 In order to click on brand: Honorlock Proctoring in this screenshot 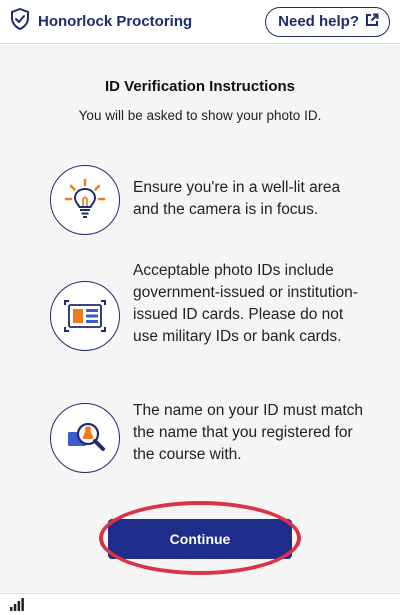, I will do `click(101, 21)`.